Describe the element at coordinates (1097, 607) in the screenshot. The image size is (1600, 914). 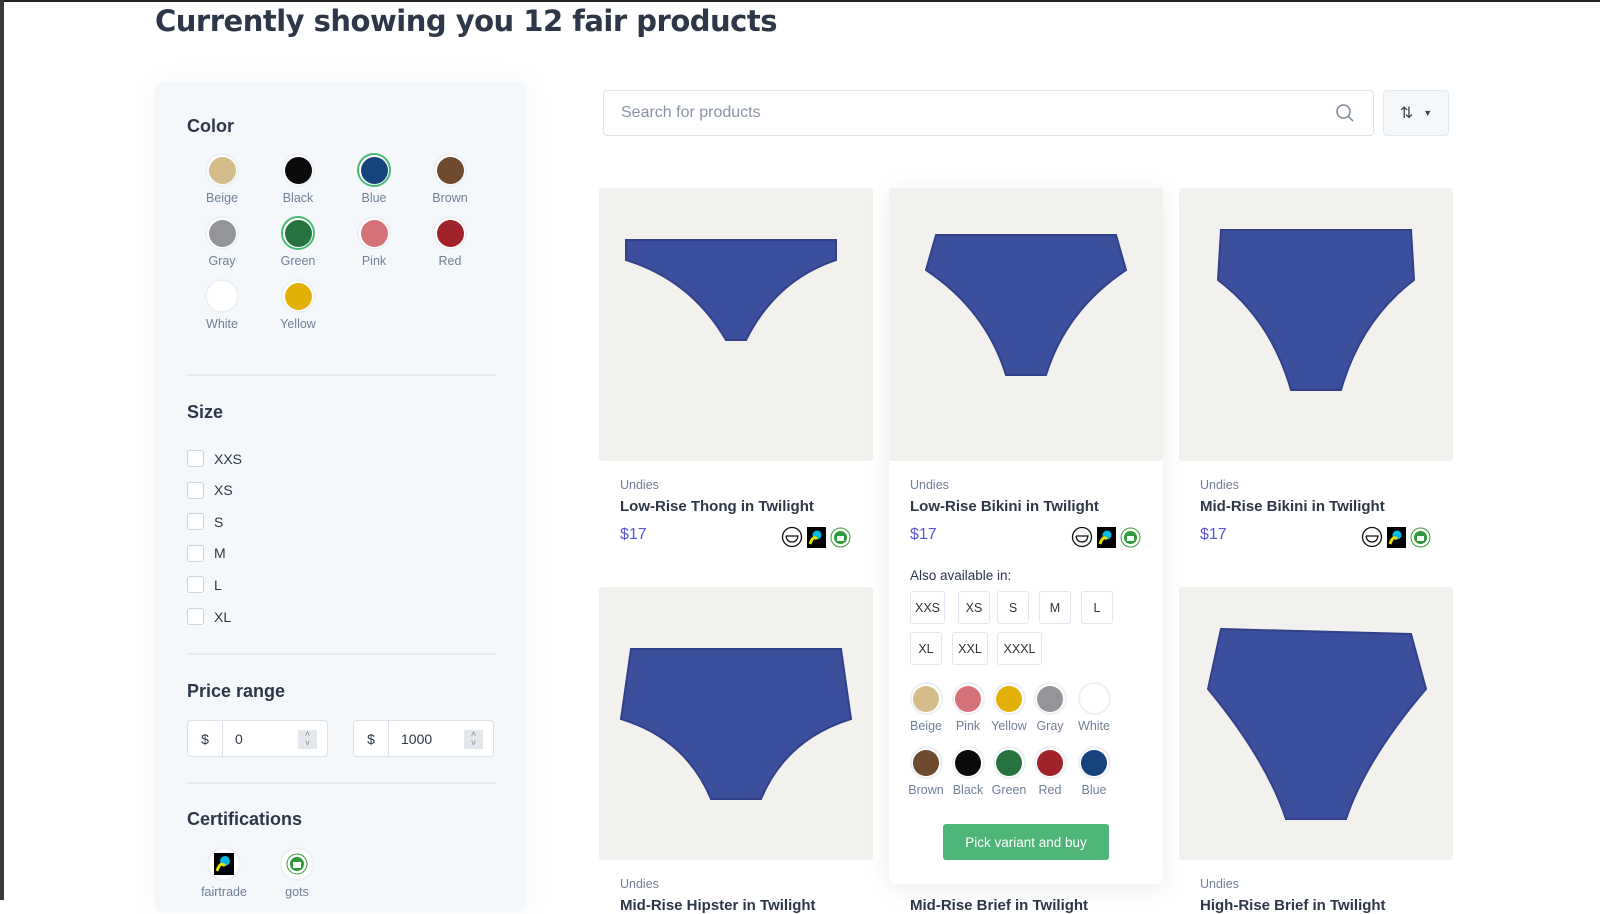
I see `variant-size-l: L` at that location.